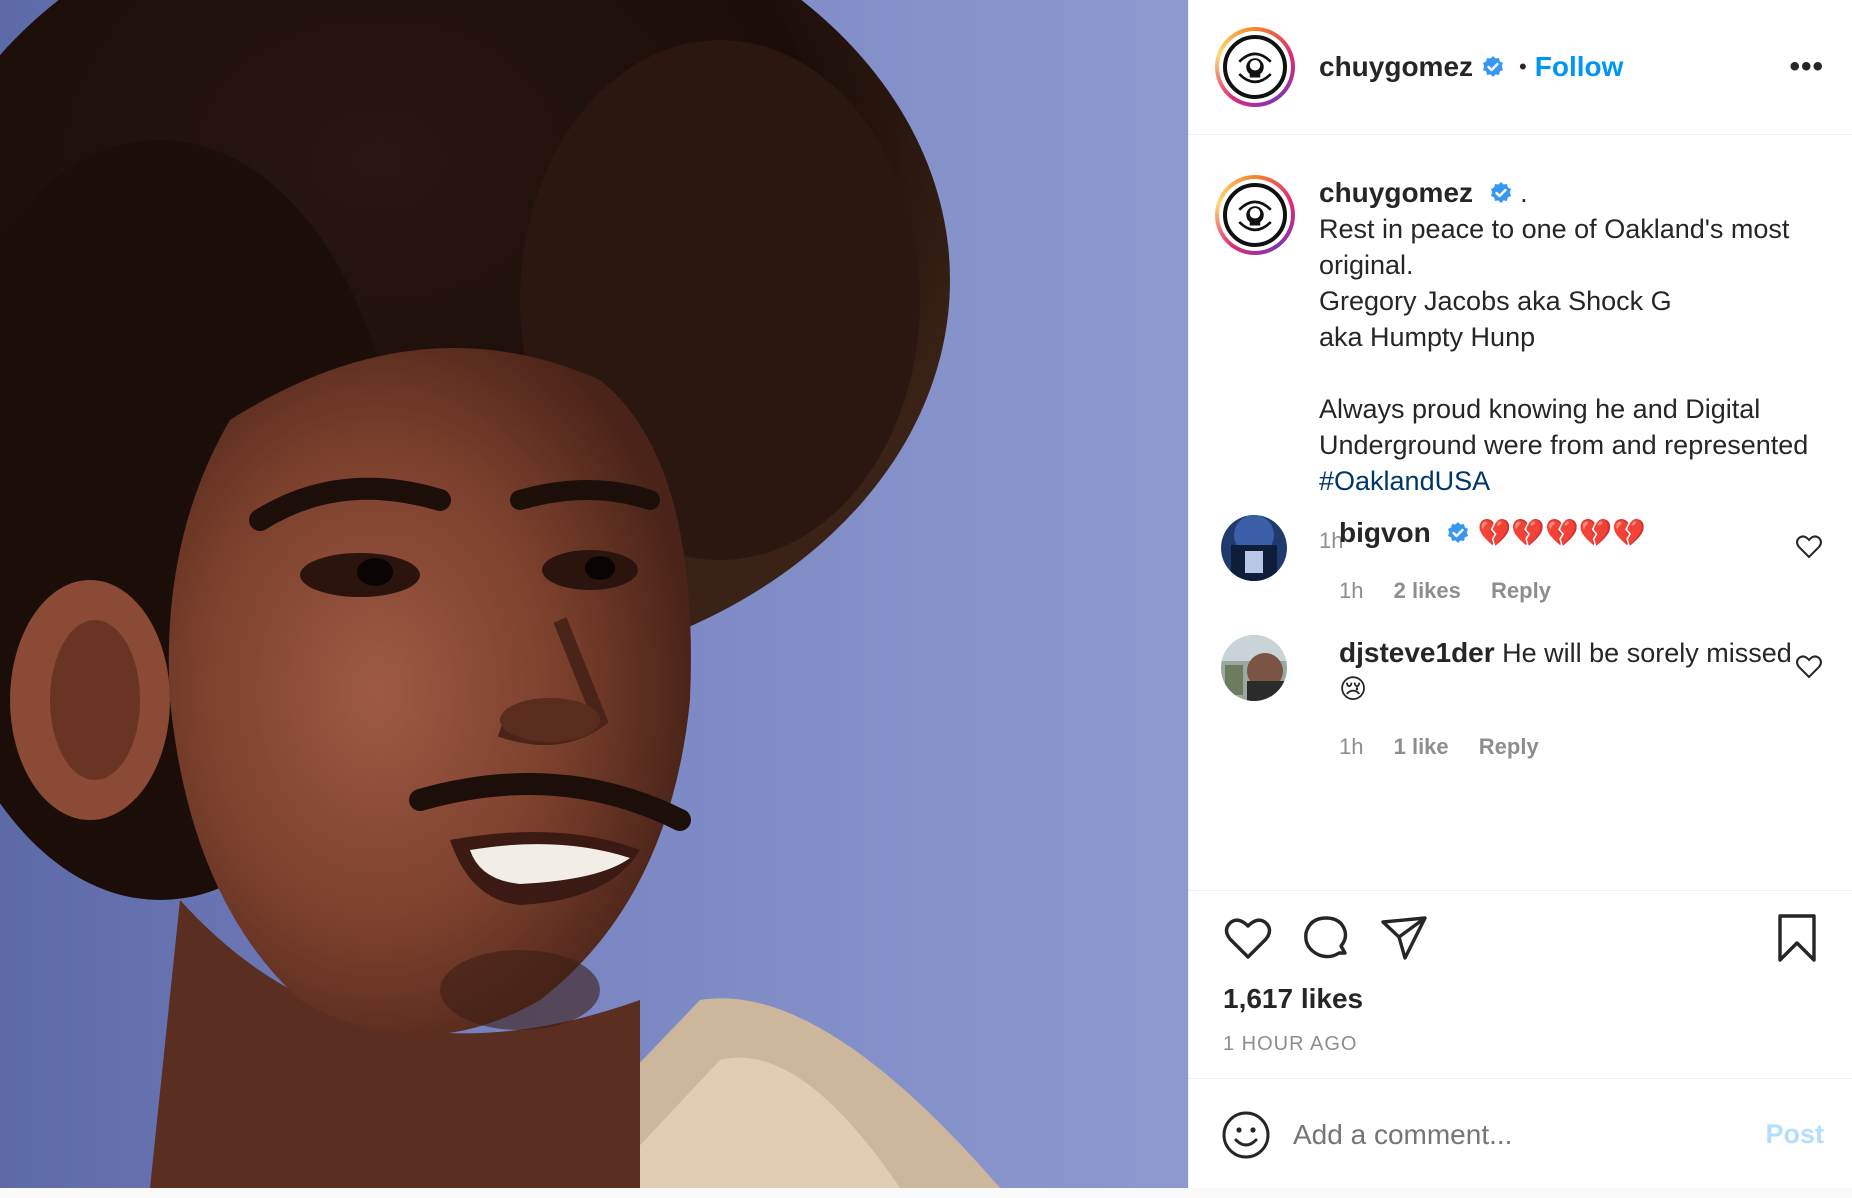  I want to click on comment-text: 💔💔💔💔💔, so click(1561, 533).